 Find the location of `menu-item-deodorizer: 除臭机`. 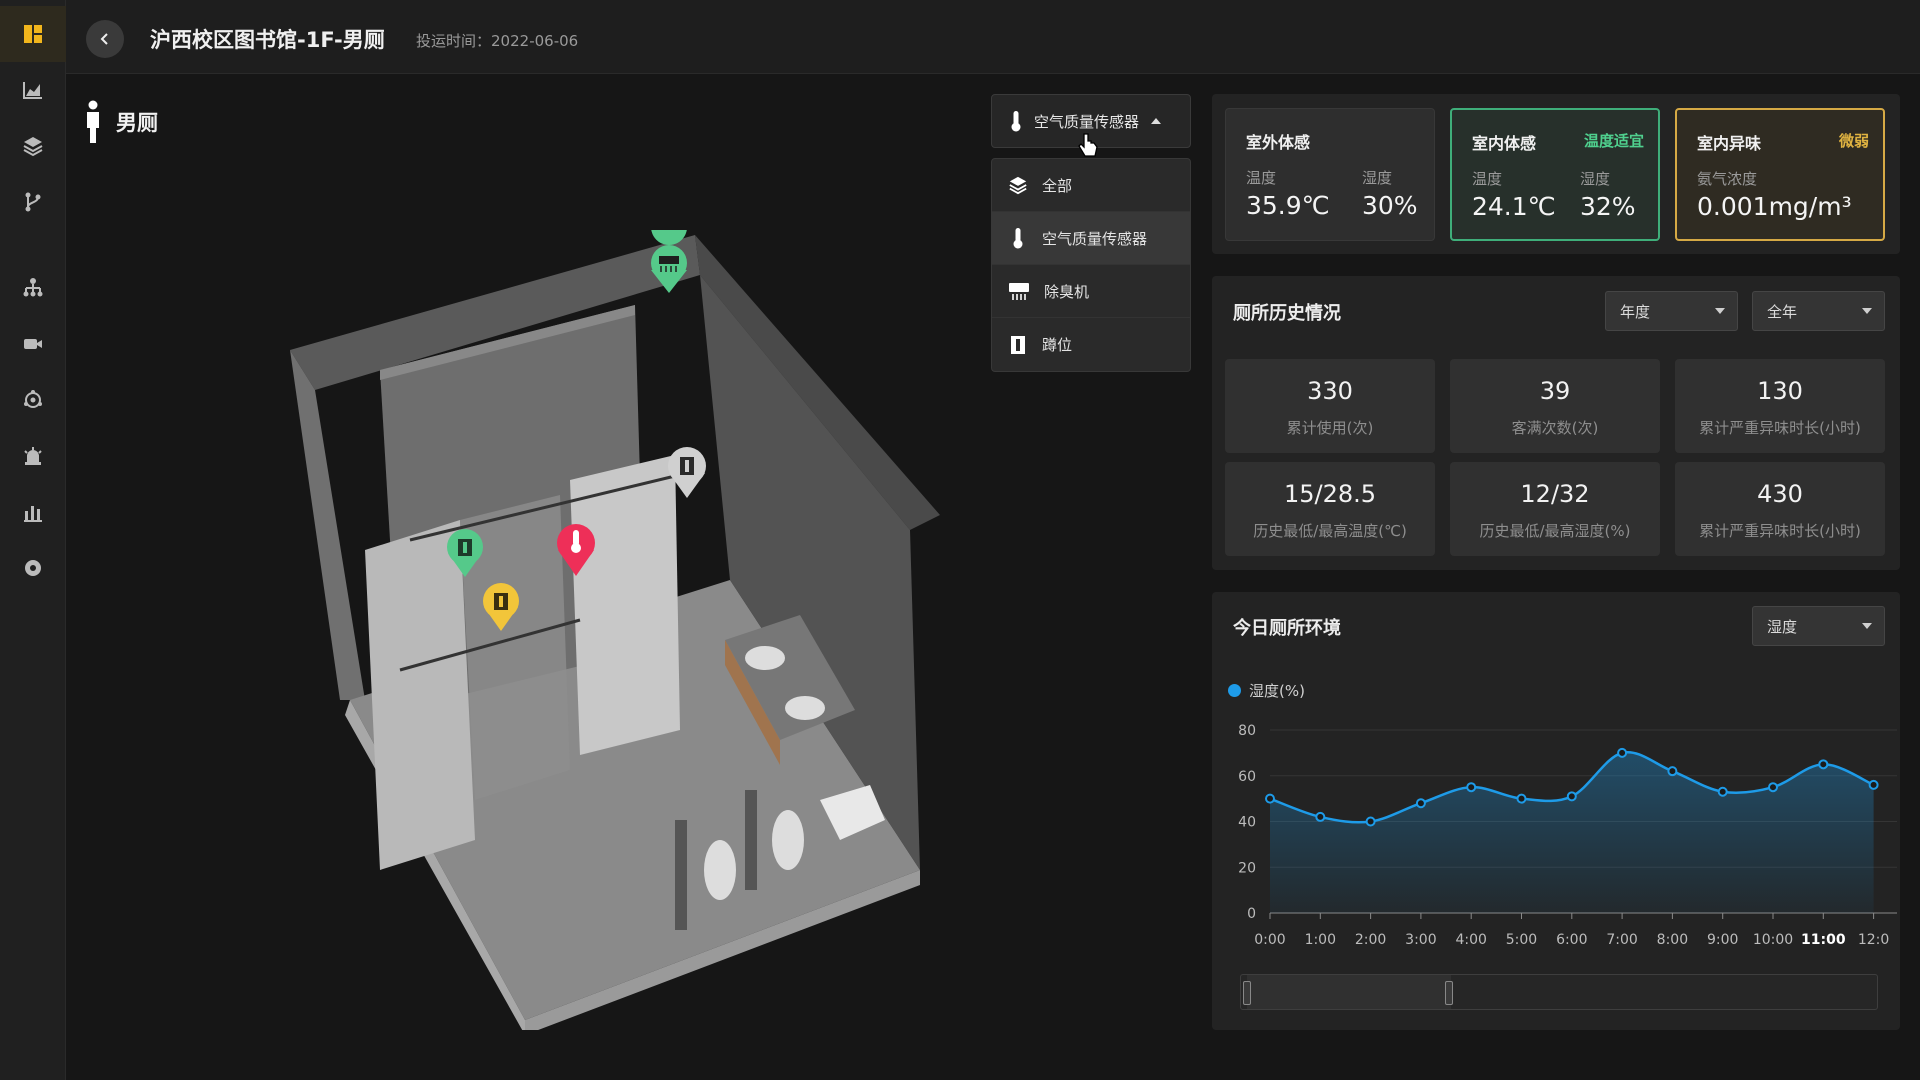

menu-item-deodorizer: 除臭机 is located at coordinates (1091, 291).